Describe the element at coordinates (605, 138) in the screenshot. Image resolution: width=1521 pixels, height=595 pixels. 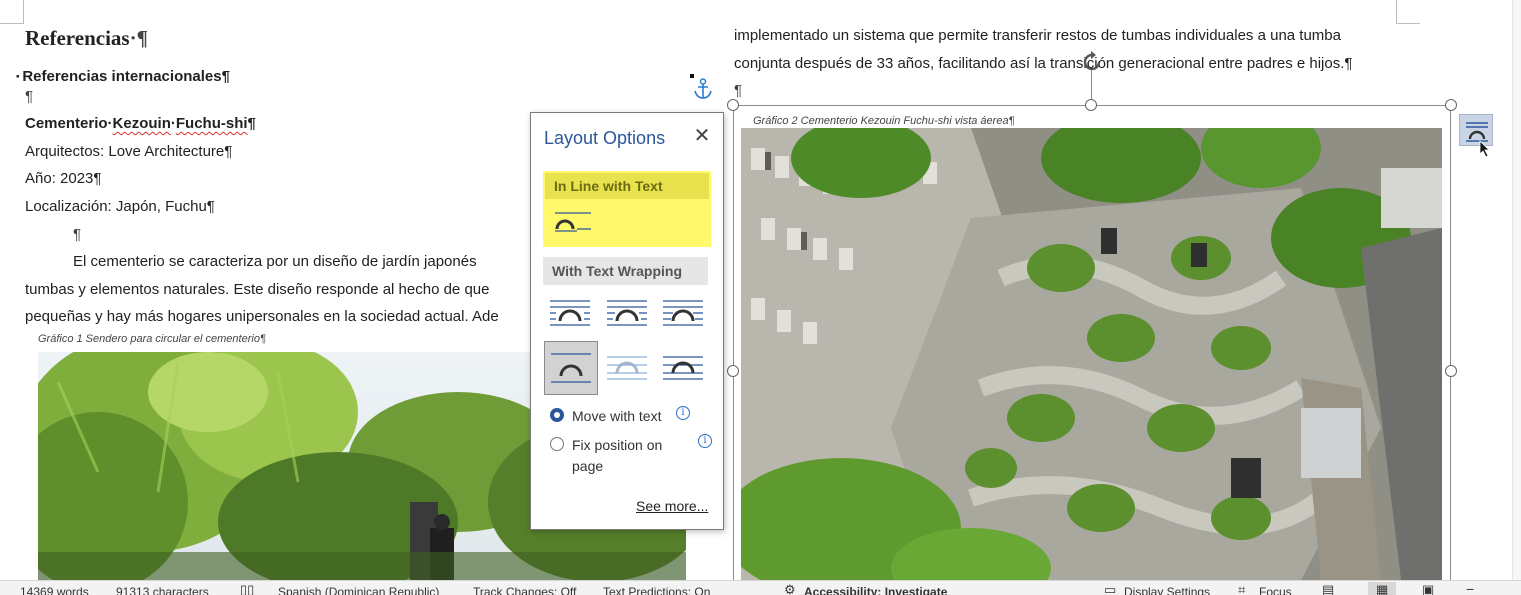
I see `layout-options-title: Layout Options` at that location.